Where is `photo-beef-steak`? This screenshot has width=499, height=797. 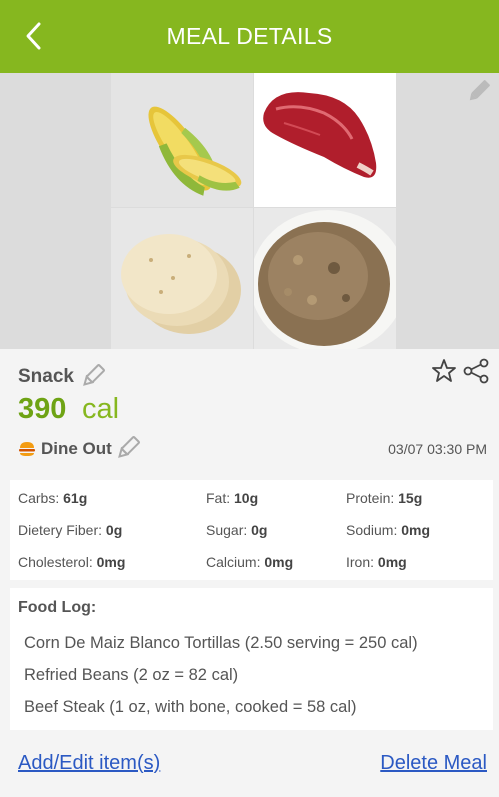 photo-beef-steak is located at coordinates (325, 140).